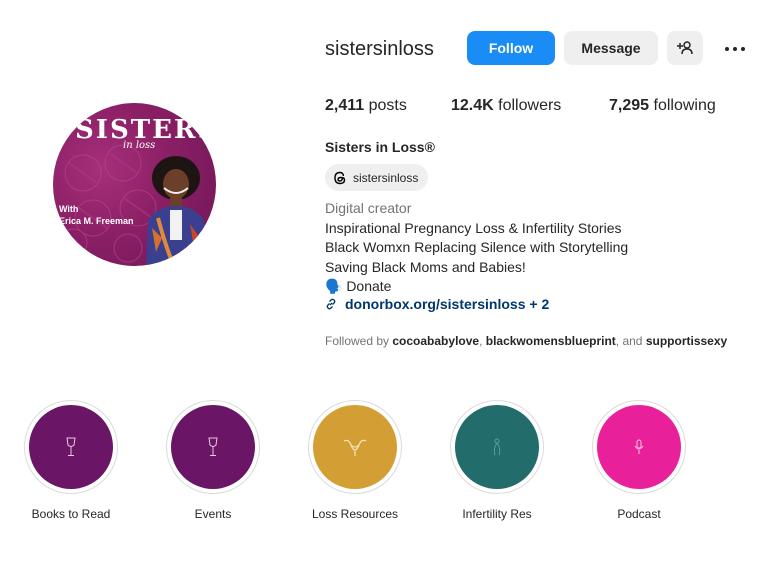  I want to click on avatar-with-text: With, so click(69, 209).